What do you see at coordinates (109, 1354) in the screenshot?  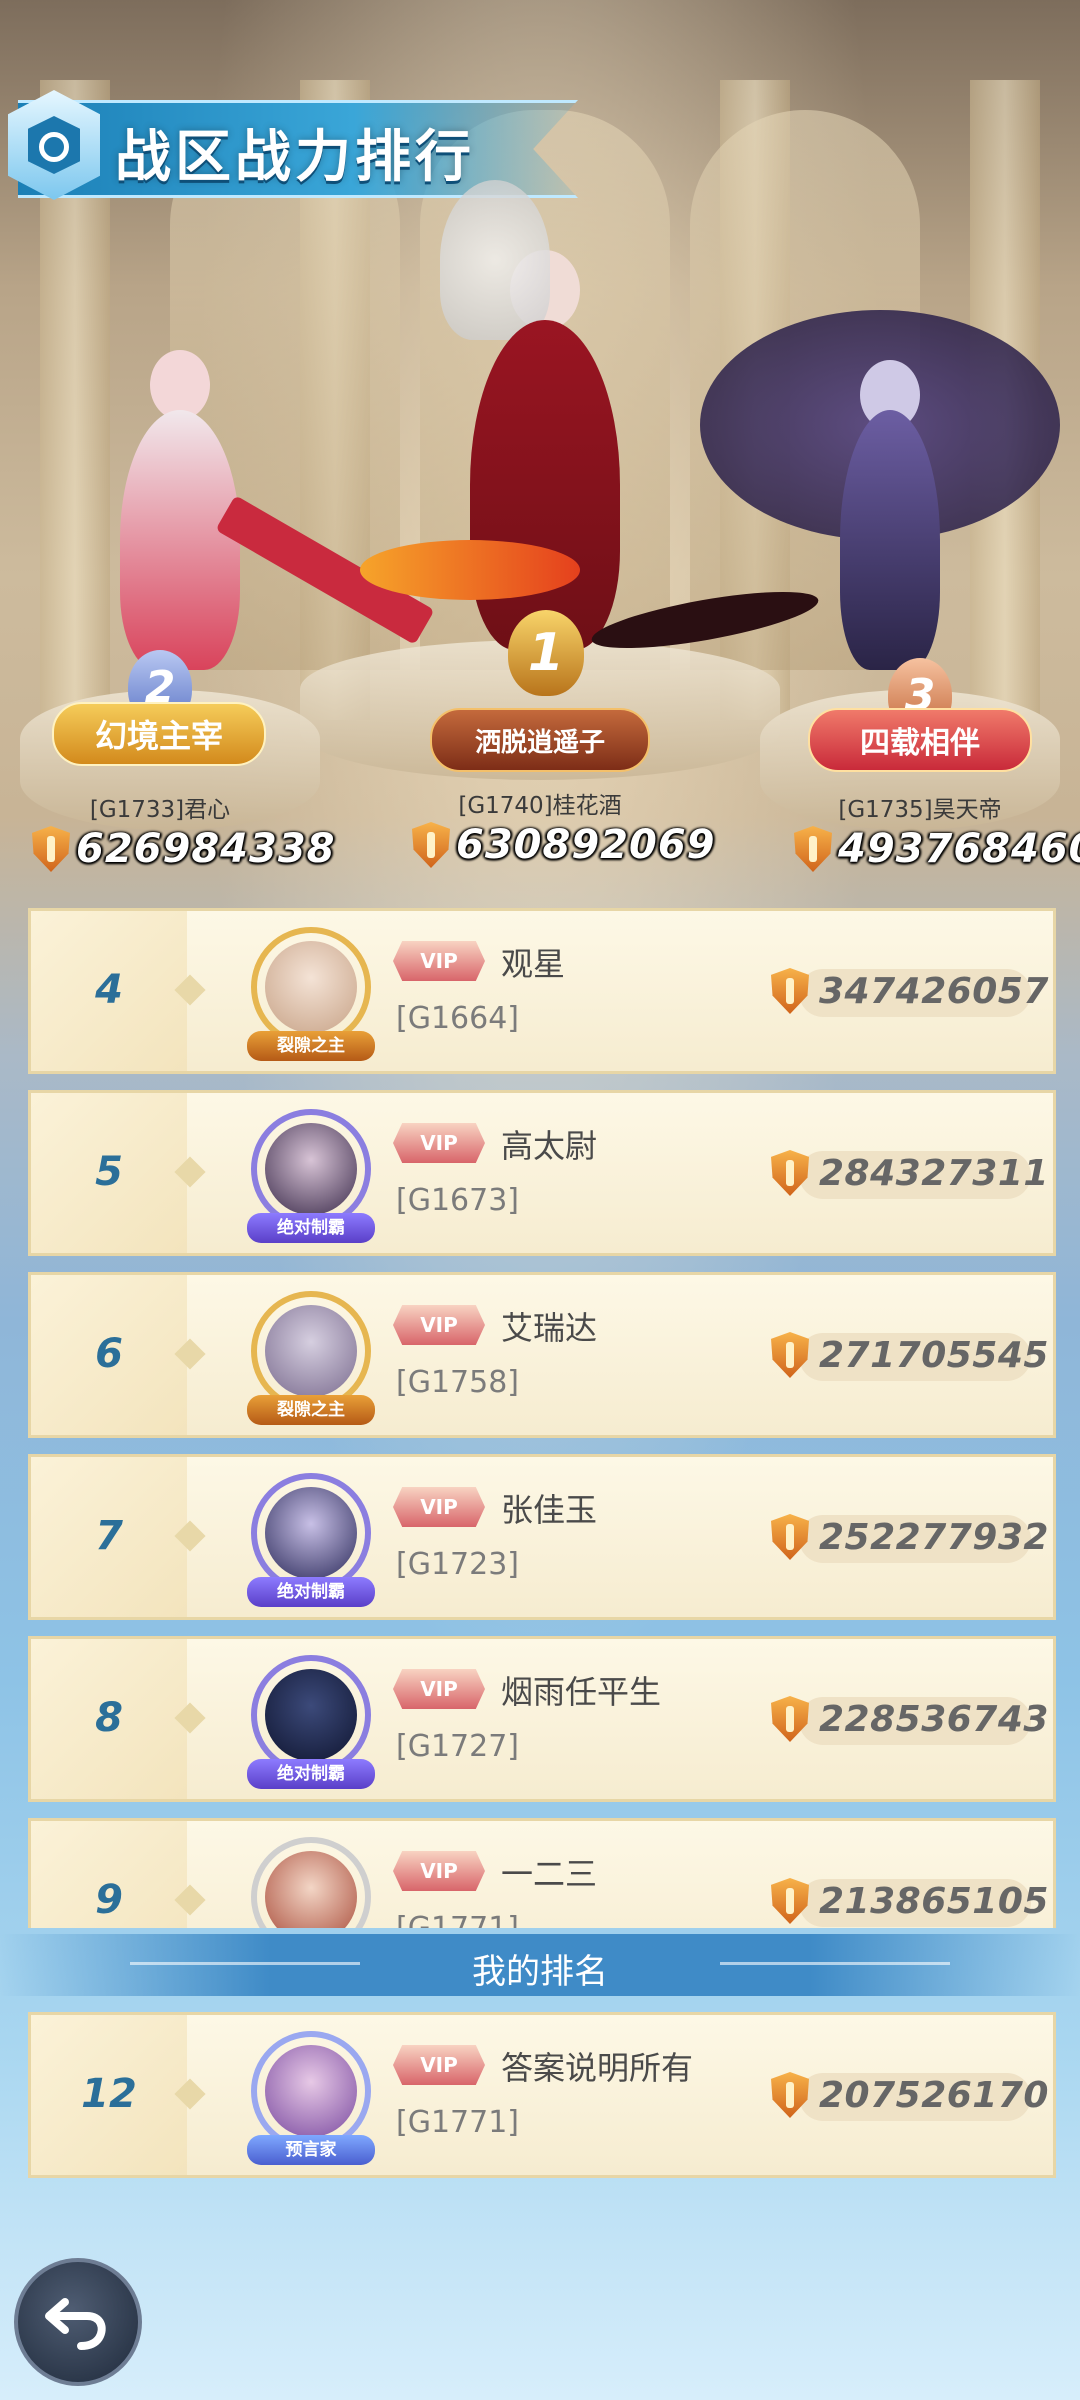 I see `rank-number: 6` at bounding box center [109, 1354].